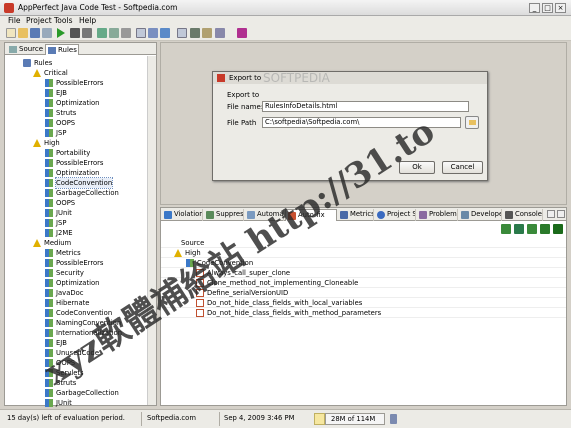 The image size is (571, 428). I want to click on export-pdf-icon, so click(558, 229).